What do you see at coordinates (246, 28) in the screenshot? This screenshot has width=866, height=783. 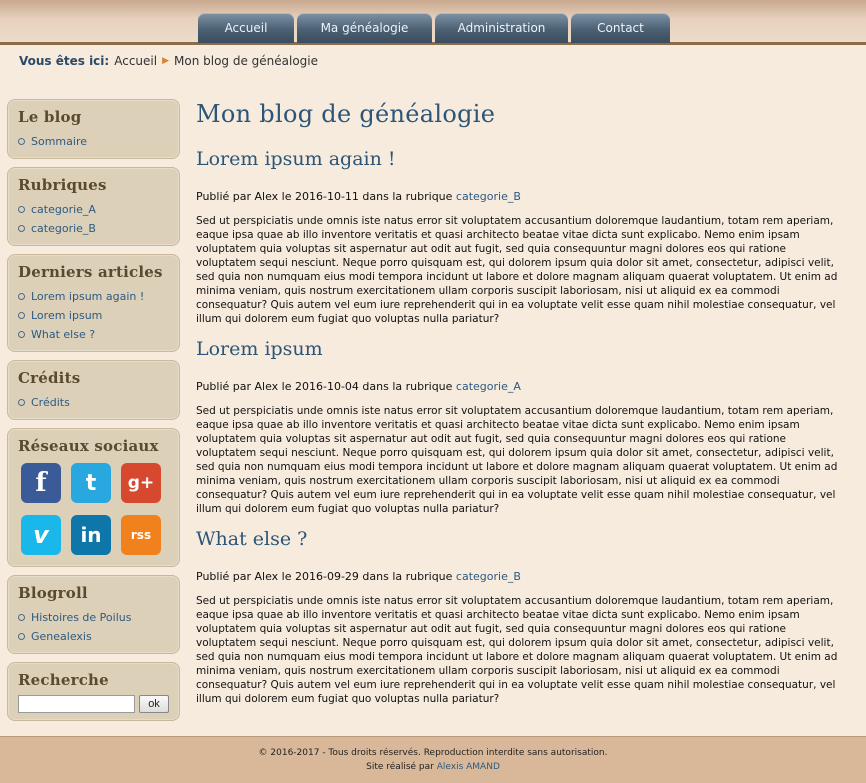 I see `nav-tab-accueil: Accueil` at bounding box center [246, 28].